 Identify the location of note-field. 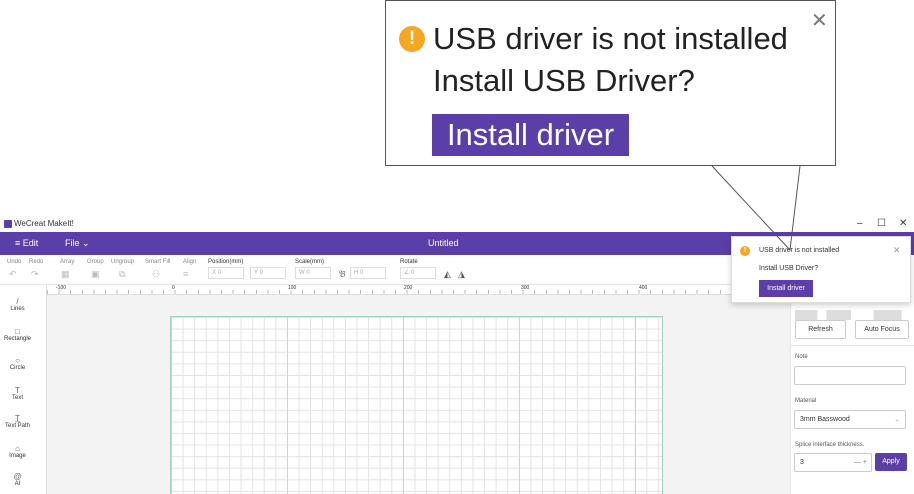
(850, 375).